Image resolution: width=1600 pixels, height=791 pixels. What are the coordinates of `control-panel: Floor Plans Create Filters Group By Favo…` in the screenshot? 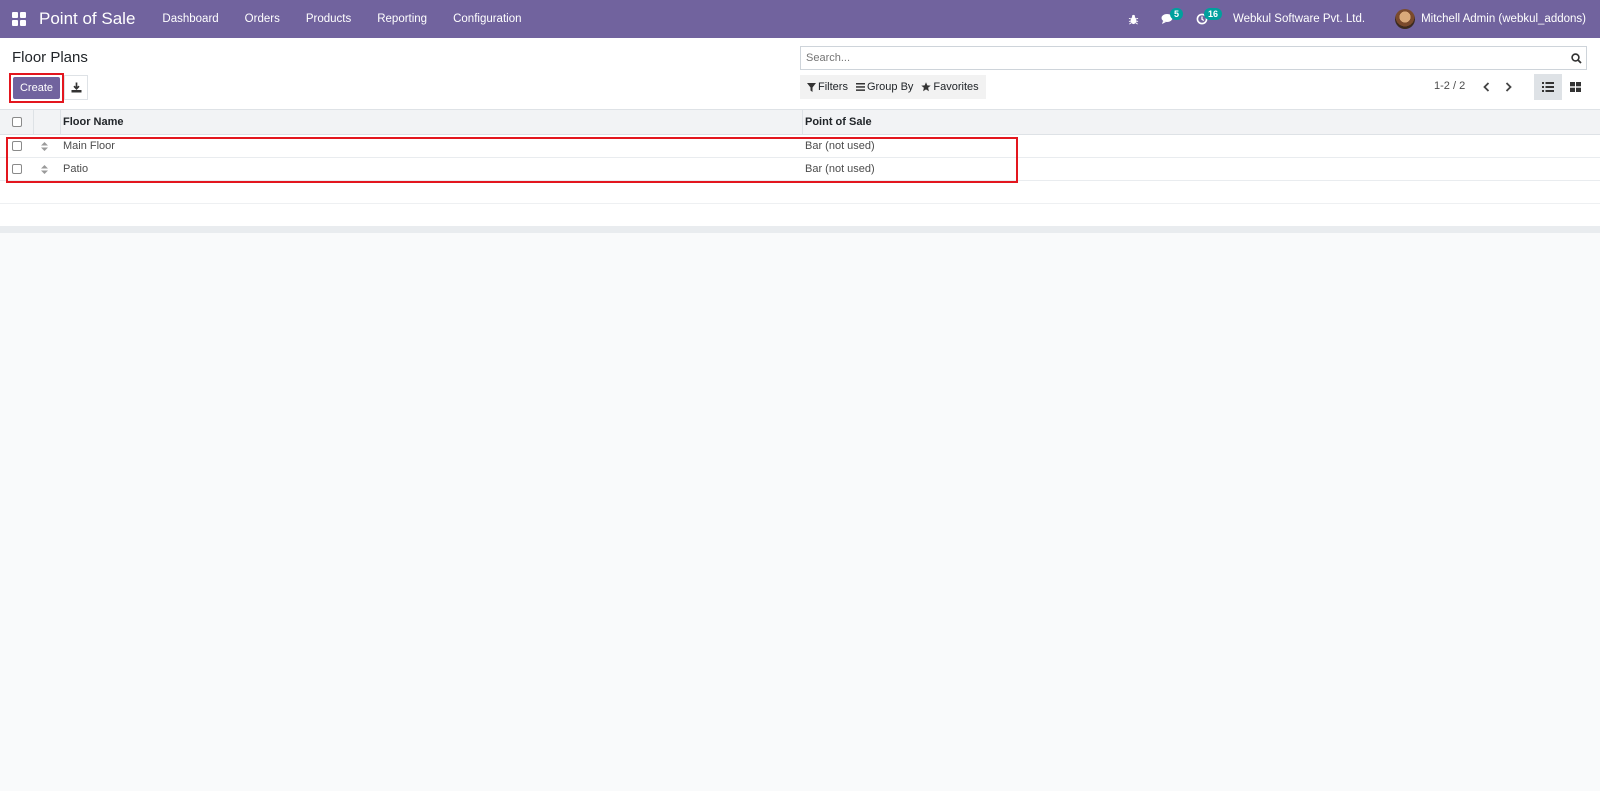 It's located at (800, 74).